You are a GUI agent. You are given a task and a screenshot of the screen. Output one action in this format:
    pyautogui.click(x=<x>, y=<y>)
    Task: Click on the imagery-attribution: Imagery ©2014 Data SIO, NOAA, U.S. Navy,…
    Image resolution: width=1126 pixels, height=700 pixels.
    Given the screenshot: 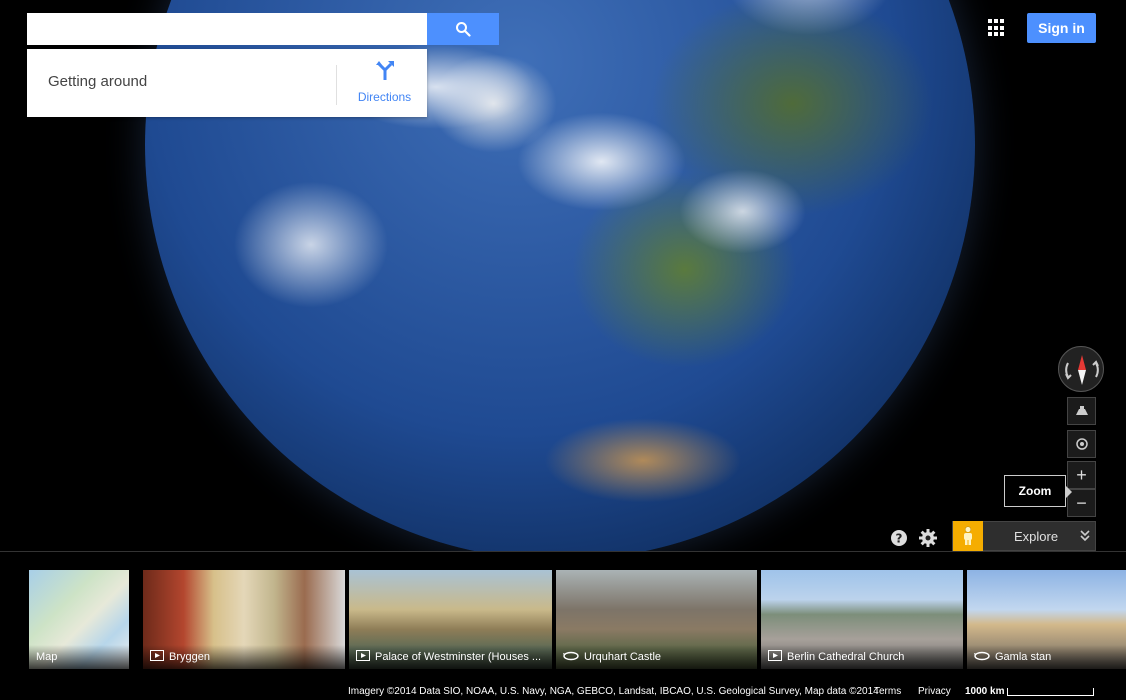 What is the action you would take?
    pyautogui.click(x=613, y=691)
    